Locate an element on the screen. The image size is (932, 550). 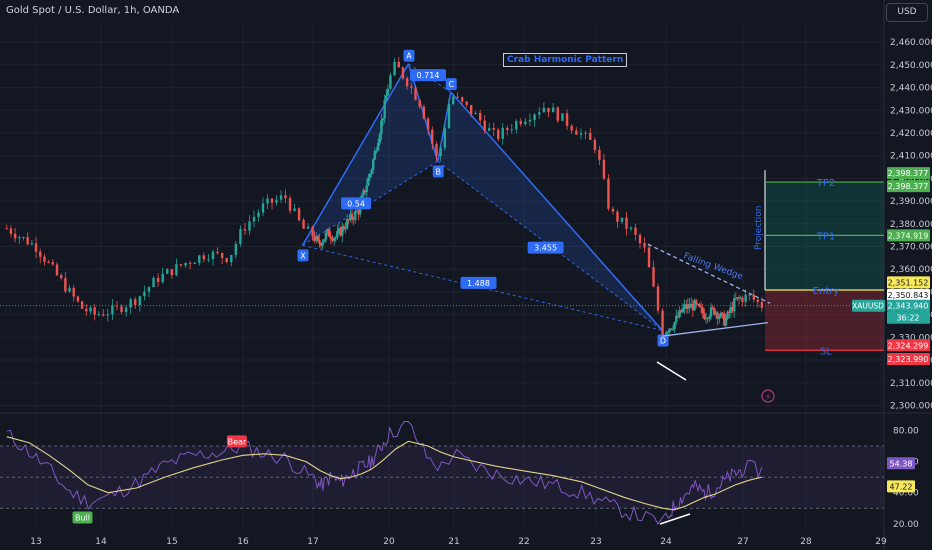
y-tick-label: 2,460.000 is located at coordinates (911, 43).